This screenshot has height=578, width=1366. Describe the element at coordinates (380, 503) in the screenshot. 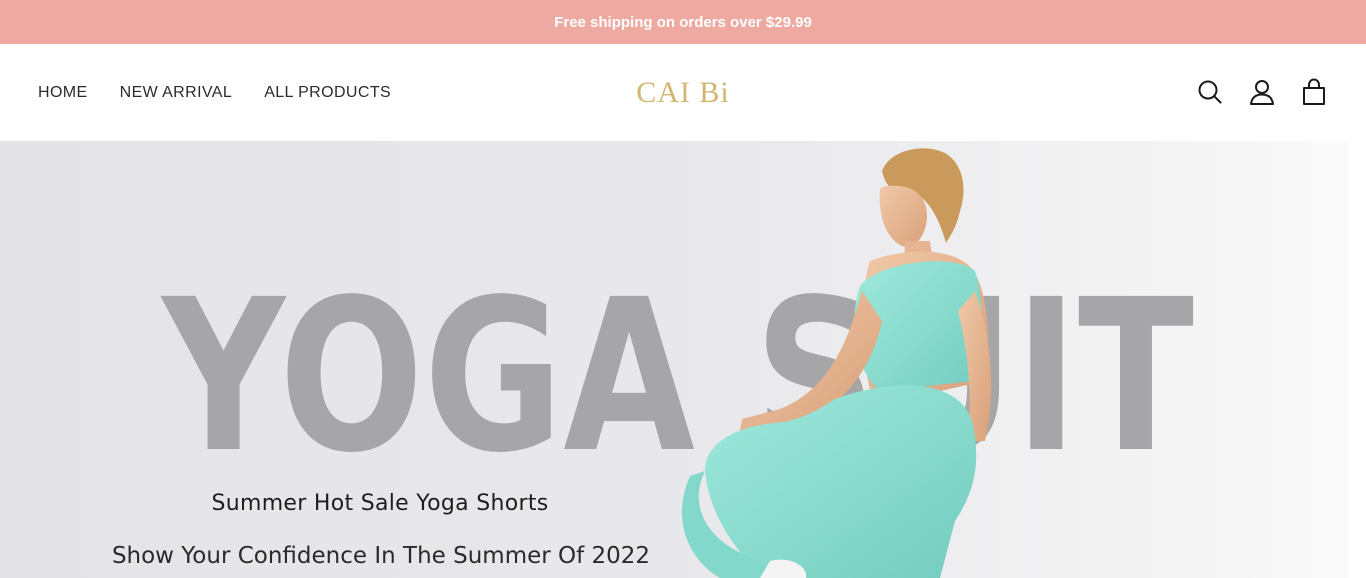

I see `hero-title: Summer Hot Sale Yoga Shorts` at that location.